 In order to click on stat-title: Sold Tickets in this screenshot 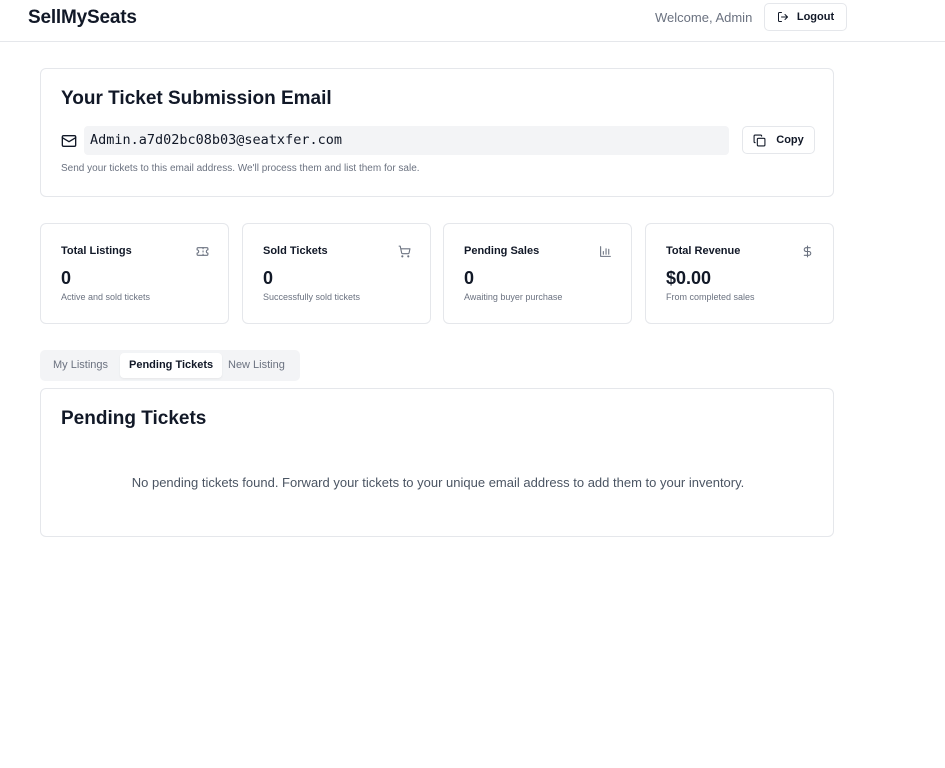, I will do `click(295, 251)`.